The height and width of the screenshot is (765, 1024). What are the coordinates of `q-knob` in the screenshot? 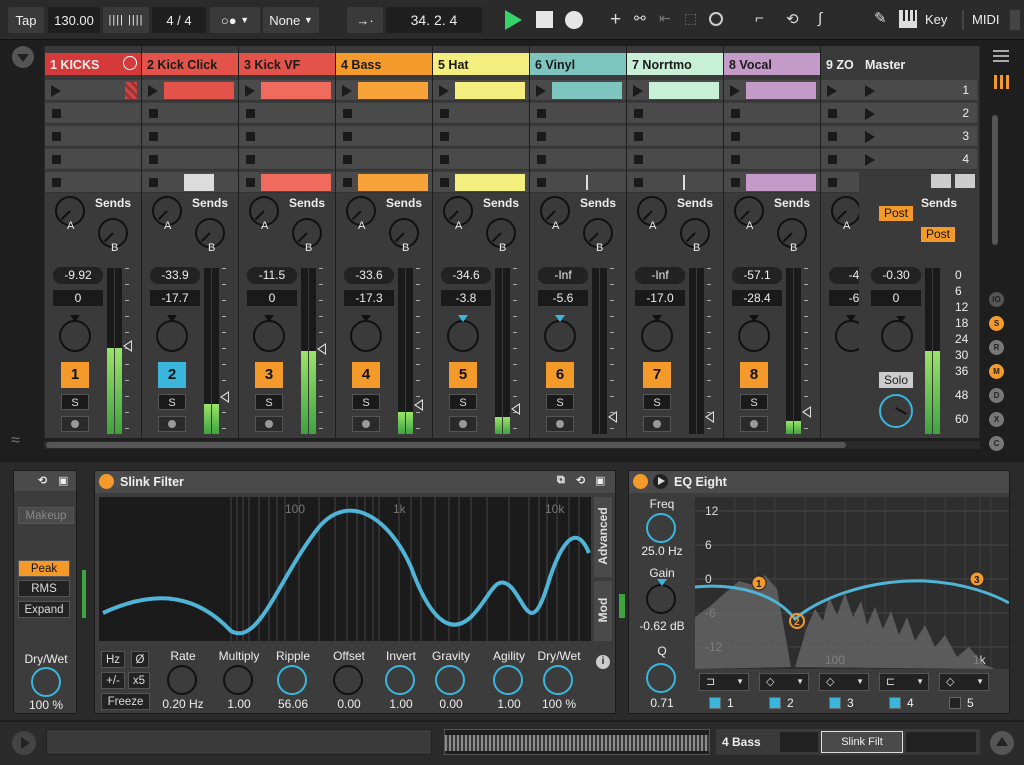 It's located at (661, 678).